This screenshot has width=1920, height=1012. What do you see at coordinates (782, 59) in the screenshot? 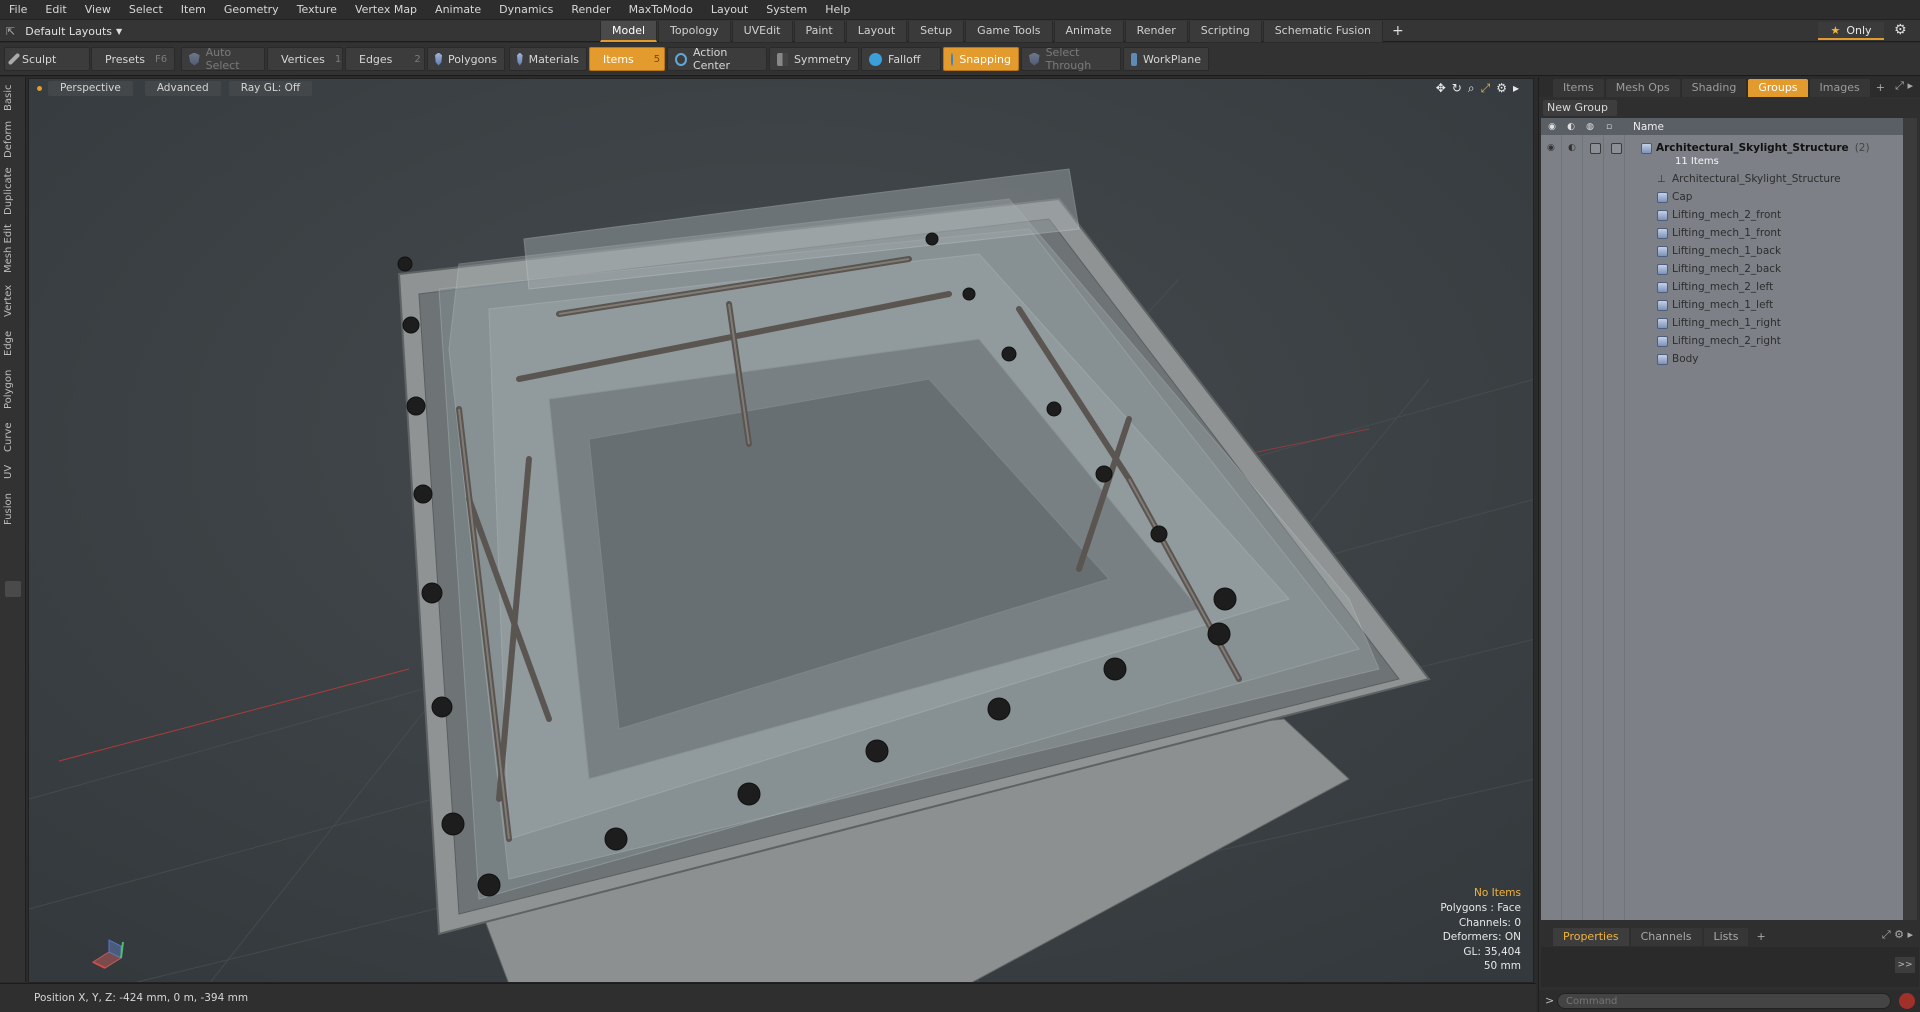
I see `symmetry-icon` at bounding box center [782, 59].